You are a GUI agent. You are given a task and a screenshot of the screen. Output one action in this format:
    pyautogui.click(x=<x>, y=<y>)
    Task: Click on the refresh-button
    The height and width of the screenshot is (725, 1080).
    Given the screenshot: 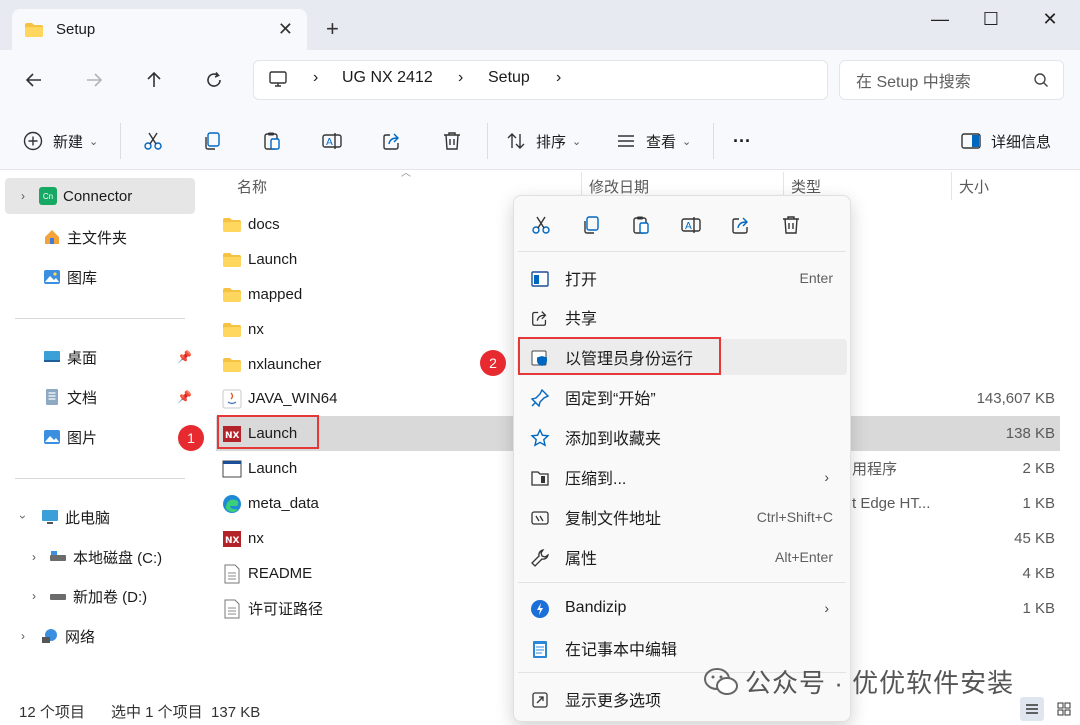 What is the action you would take?
    pyautogui.click(x=214, y=80)
    